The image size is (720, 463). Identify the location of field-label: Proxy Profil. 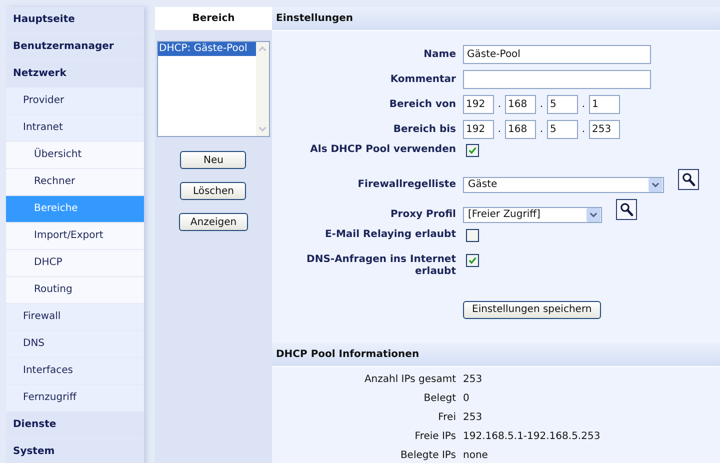
(423, 214).